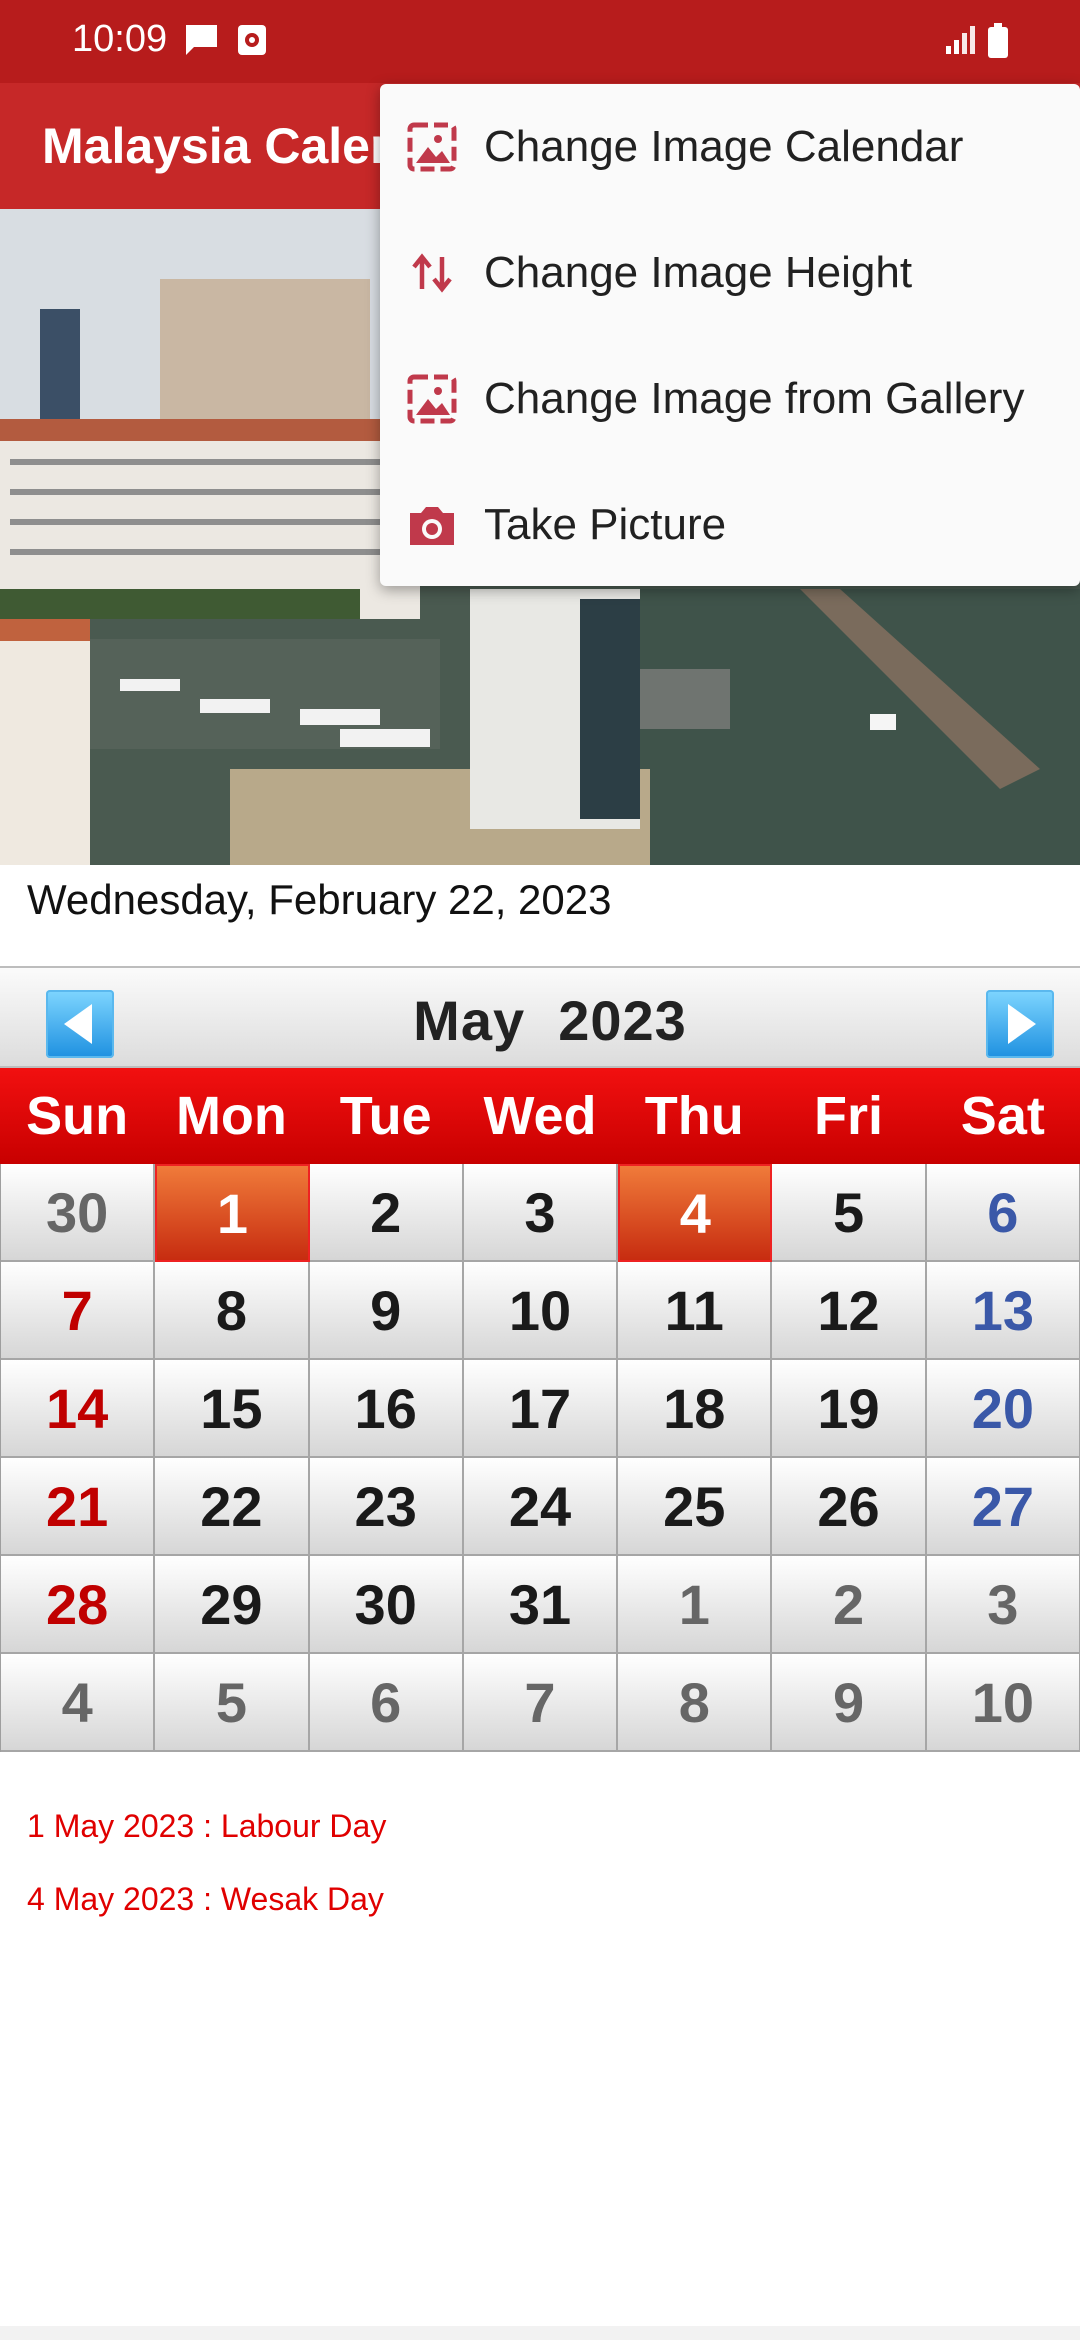 The image size is (1080, 2340). What do you see at coordinates (541, 1409) in the screenshot?
I see `day-cell: 17` at bounding box center [541, 1409].